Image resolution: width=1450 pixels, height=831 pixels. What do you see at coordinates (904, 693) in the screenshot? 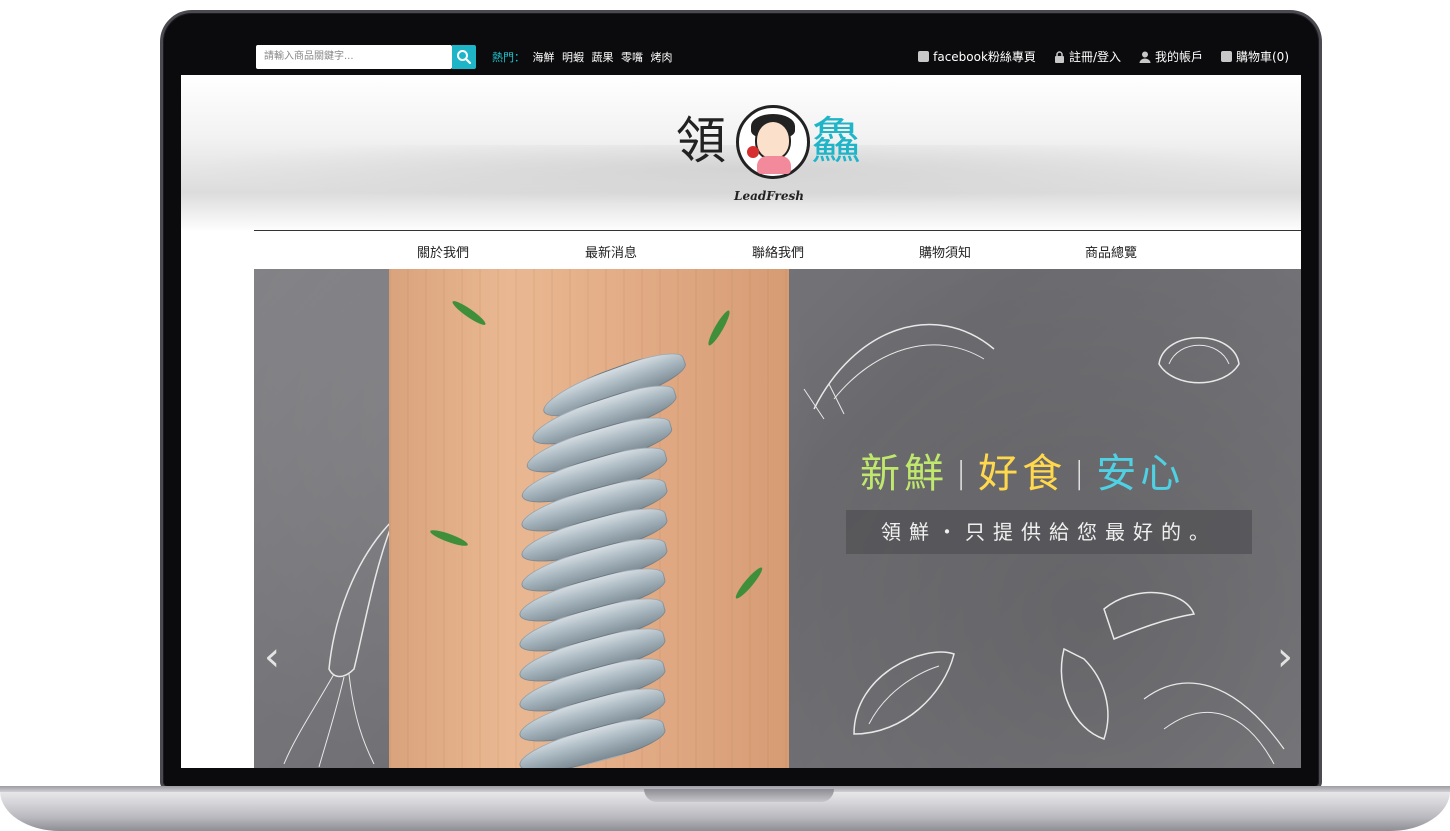
I see `mussel-sketch-icon` at bounding box center [904, 693].